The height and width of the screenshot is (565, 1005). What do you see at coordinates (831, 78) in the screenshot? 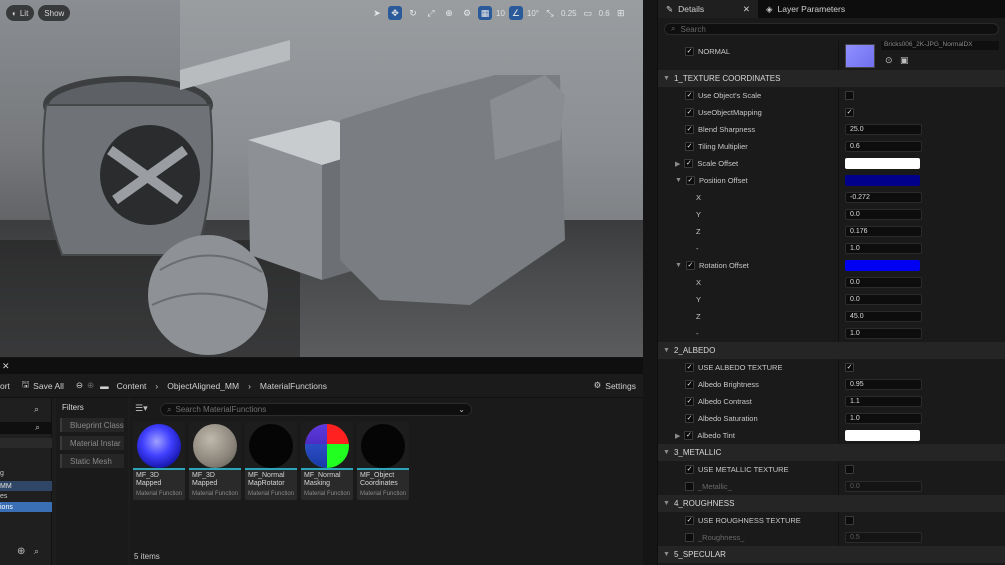
I see `category-texture-coordinates: ▼ 1_TEXTURE COORDINATES` at bounding box center [831, 78].